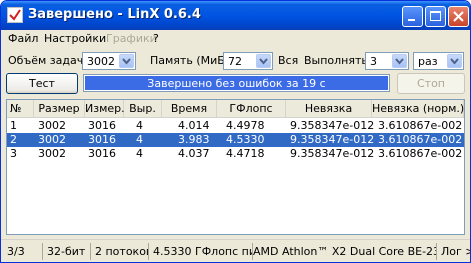  What do you see at coordinates (191, 60) in the screenshot?
I see `memory-label: Память (МиБ):` at bounding box center [191, 60].